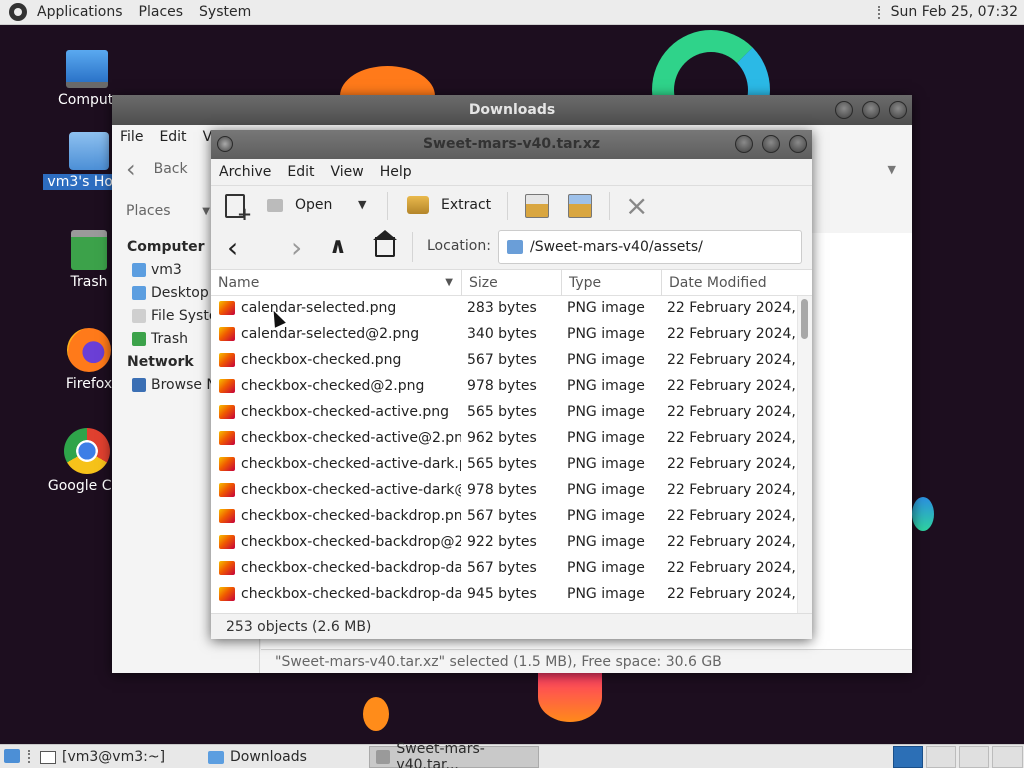  What do you see at coordinates (580, 206) in the screenshot?
I see `add-folder-icon` at bounding box center [580, 206].